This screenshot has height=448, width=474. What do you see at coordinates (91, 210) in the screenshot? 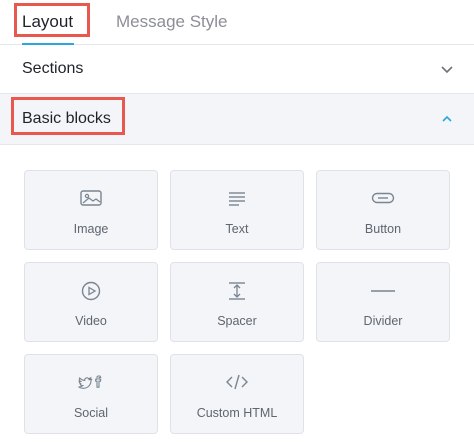
I see `block-image: Image` at bounding box center [91, 210].